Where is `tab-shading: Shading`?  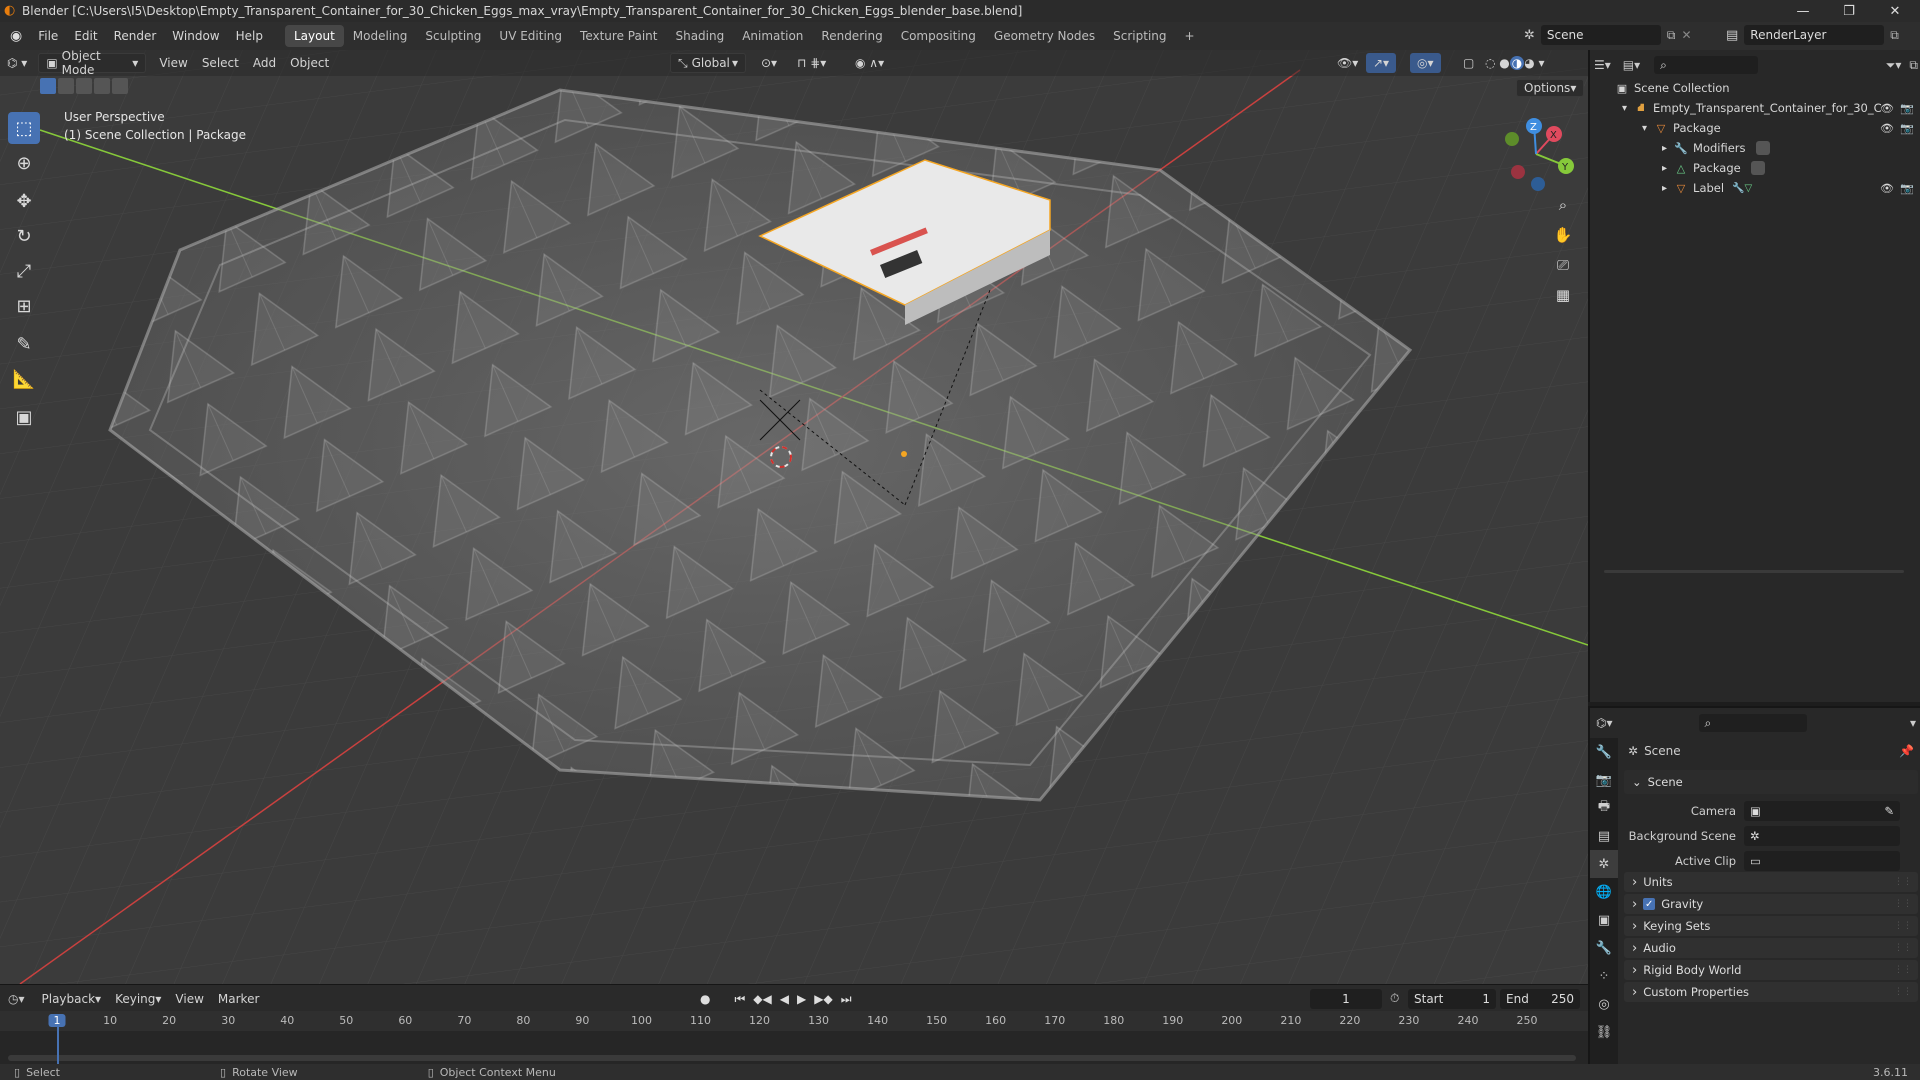 tab-shading: Shading is located at coordinates (699, 36).